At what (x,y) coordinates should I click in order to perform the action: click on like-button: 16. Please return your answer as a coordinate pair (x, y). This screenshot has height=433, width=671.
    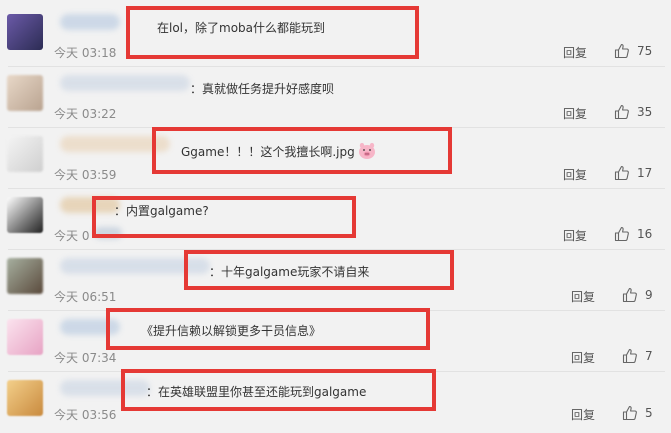
    Looking at the image, I should click on (633, 234).